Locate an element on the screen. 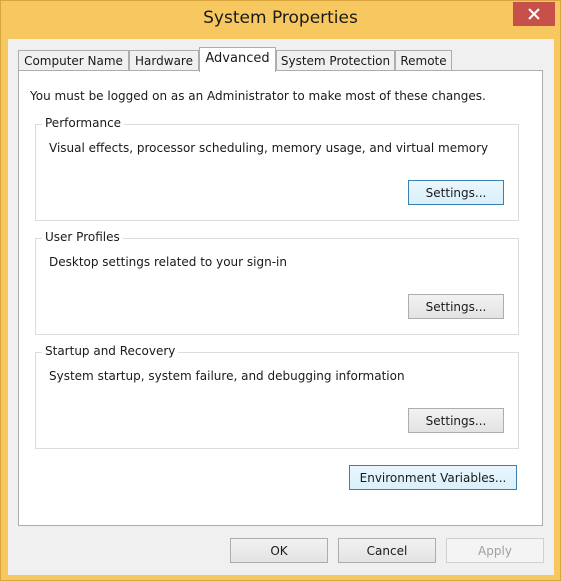  performance-legend: Performance is located at coordinates (83, 123).